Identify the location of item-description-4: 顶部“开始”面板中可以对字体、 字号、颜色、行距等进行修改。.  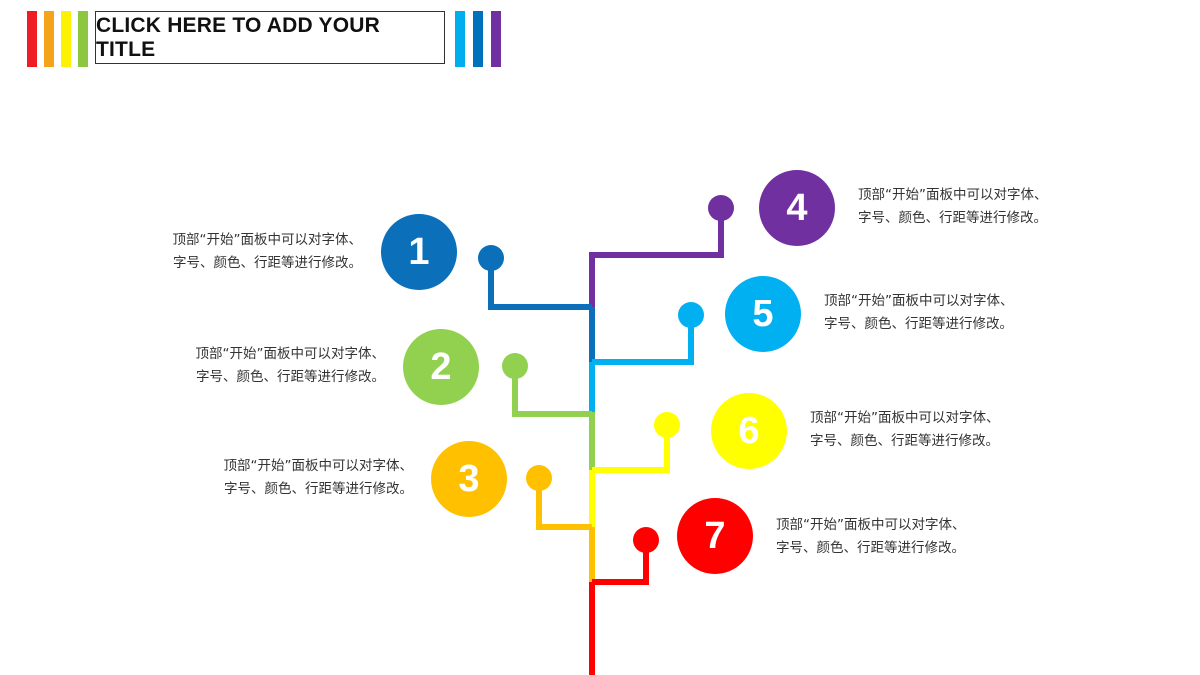
(953, 207).